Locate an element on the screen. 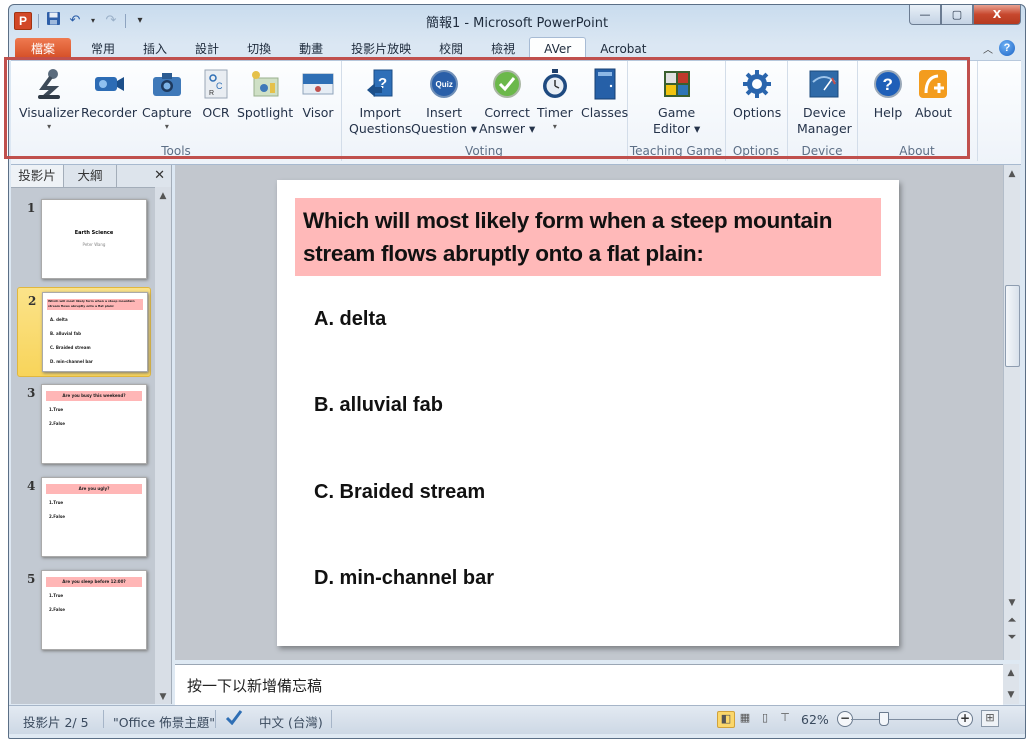  close-button: X is located at coordinates (997, 15).